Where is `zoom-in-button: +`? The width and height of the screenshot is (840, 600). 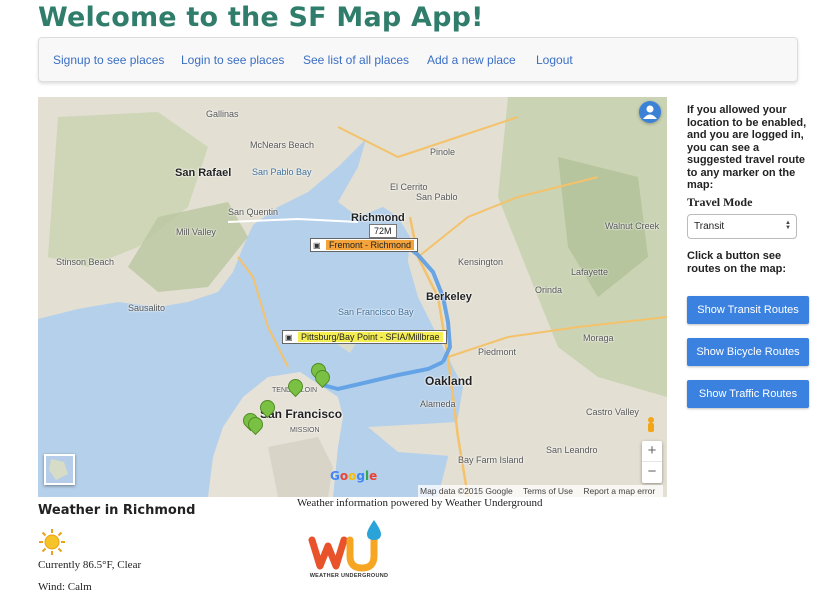 zoom-in-button: + is located at coordinates (652, 451).